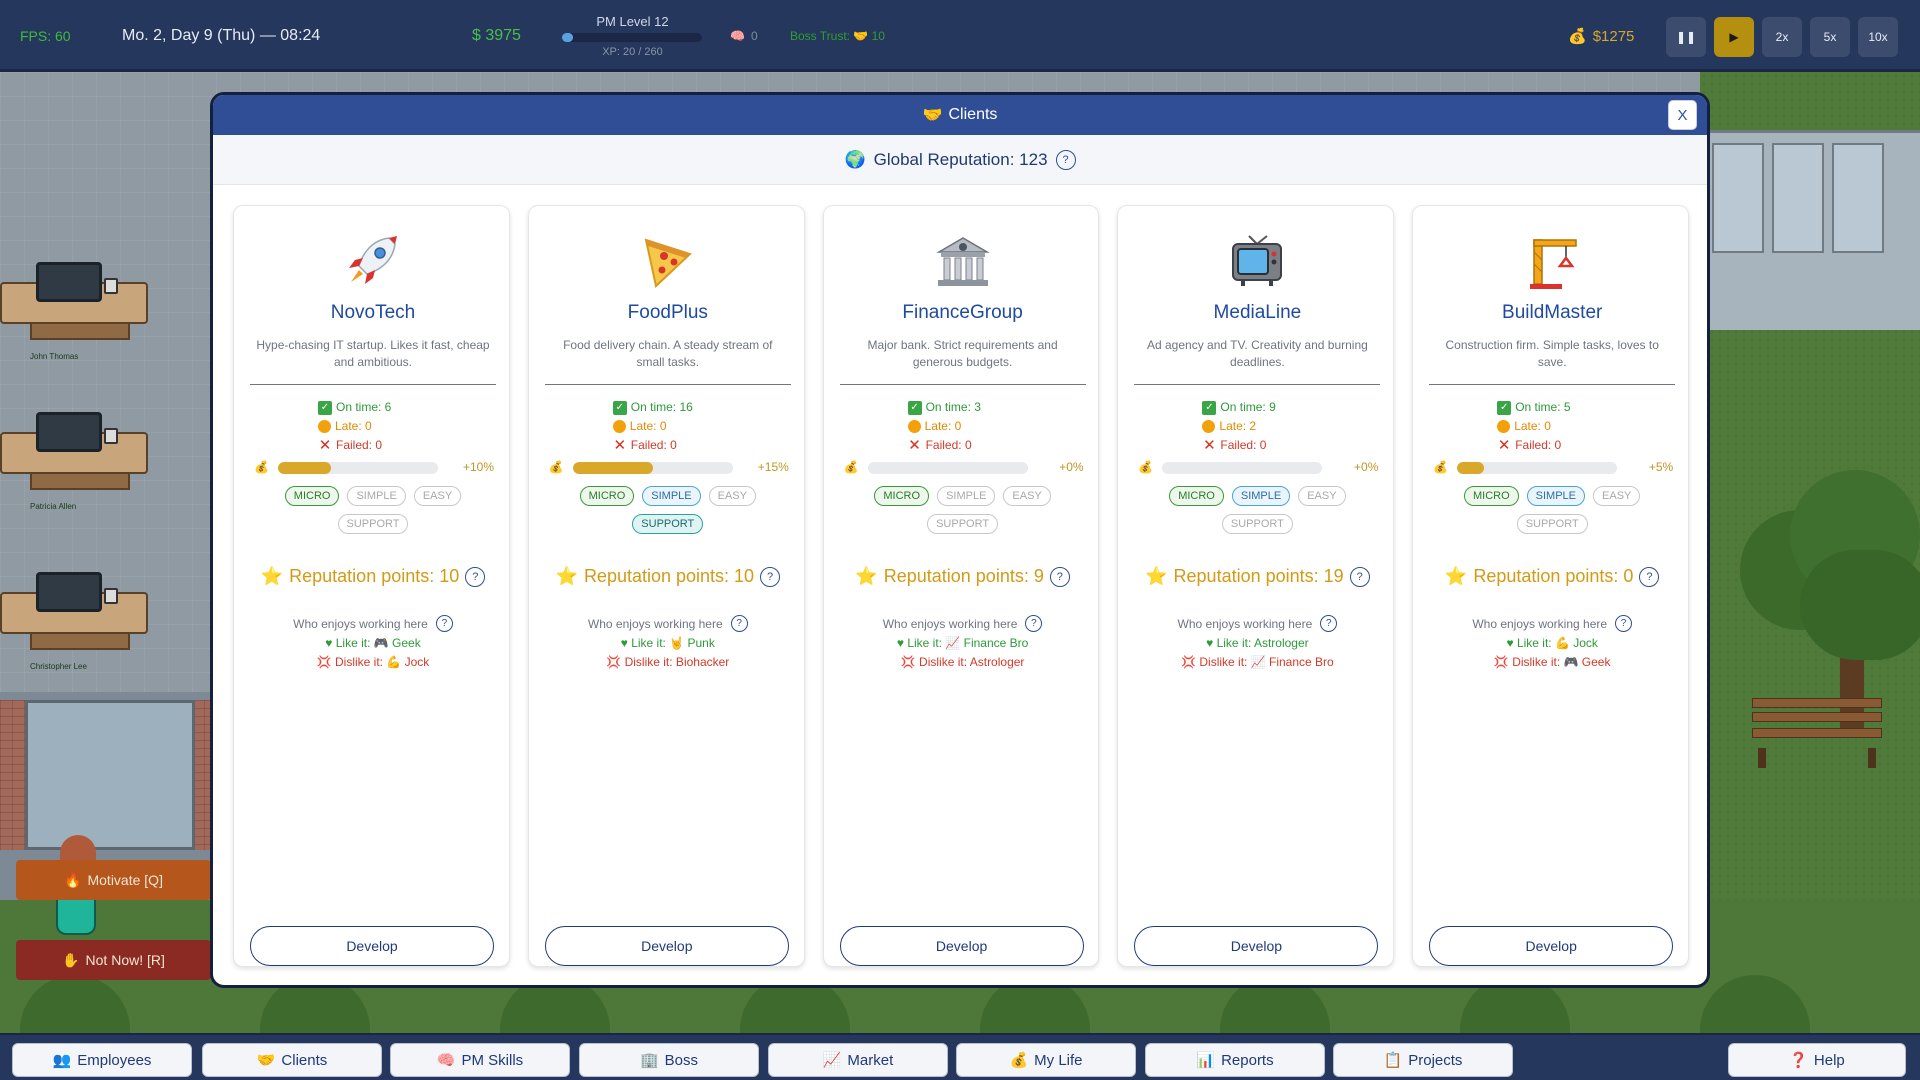 The image size is (1920, 1080). What do you see at coordinates (566, 576) in the screenshot?
I see `star-icon: ⭐` at bounding box center [566, 576].